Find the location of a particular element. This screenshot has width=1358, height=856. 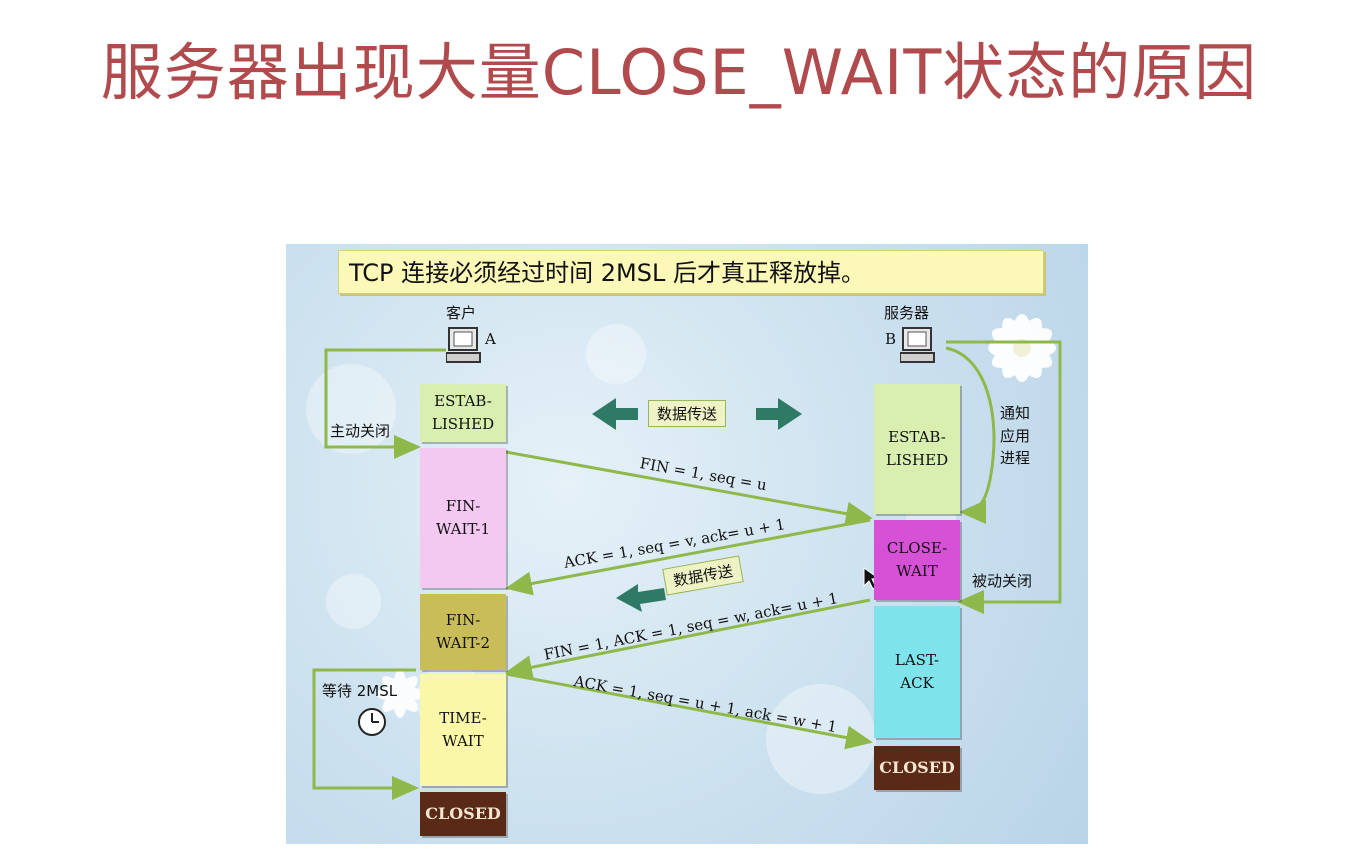

client-state-fin-wait-2: FIN- WAIT-2 is located at coordinates (463, 632).